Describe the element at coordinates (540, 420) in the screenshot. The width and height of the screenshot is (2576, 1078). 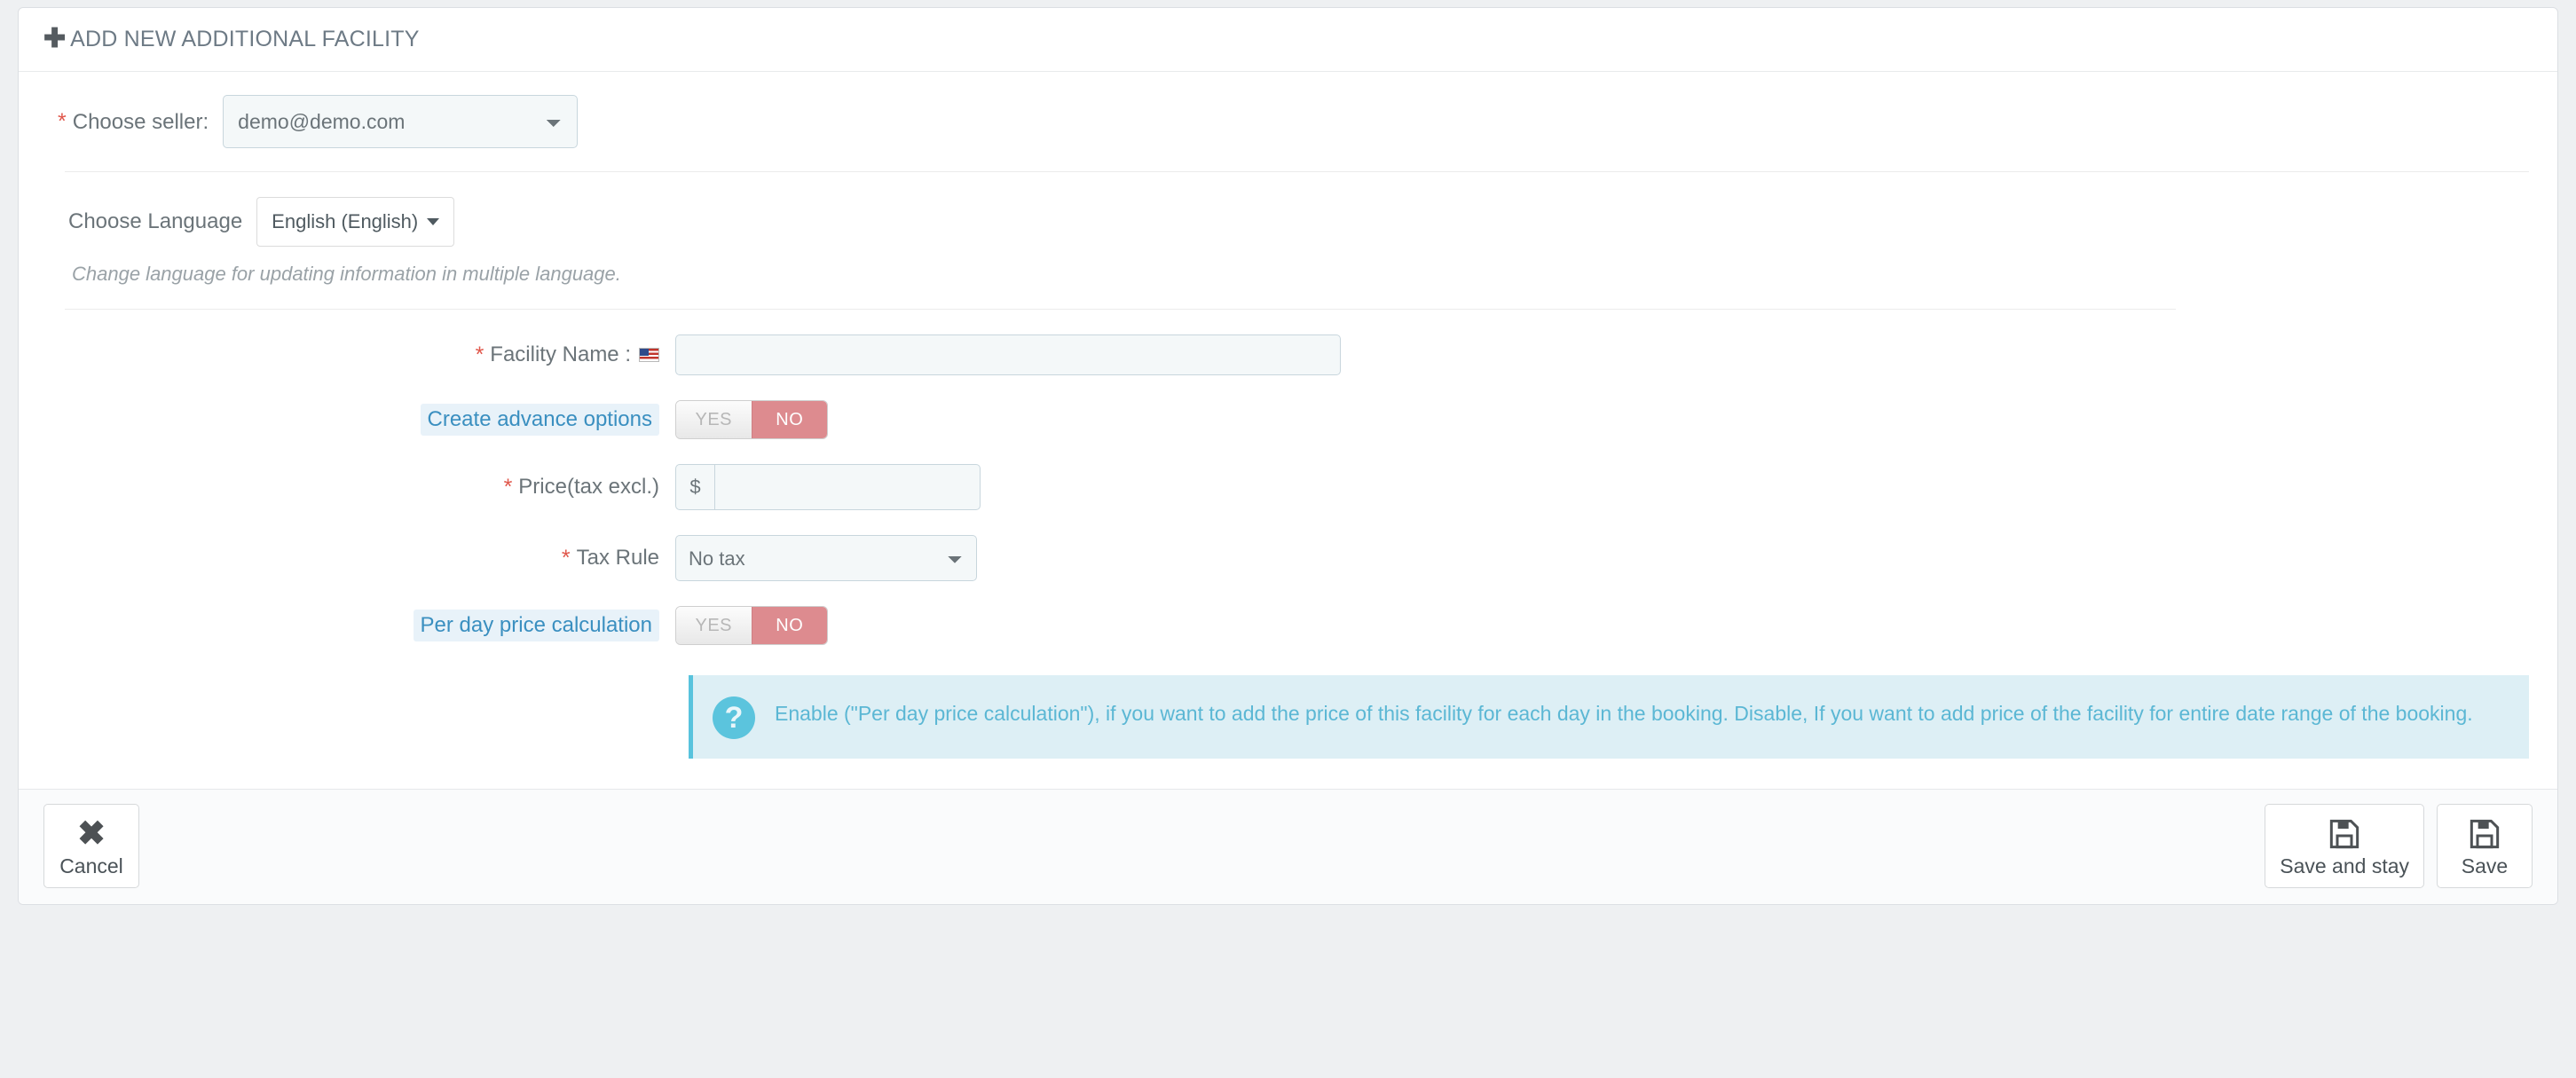
I see `create-advance-options-label-text: Create advance options` at that location.